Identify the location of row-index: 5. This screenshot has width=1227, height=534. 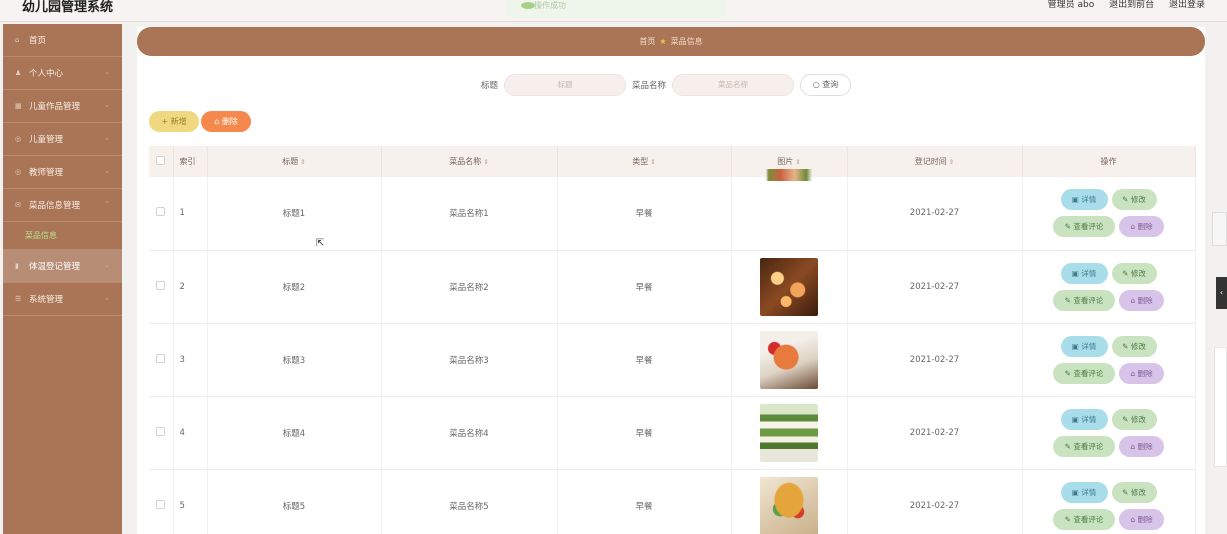
(190, 501).